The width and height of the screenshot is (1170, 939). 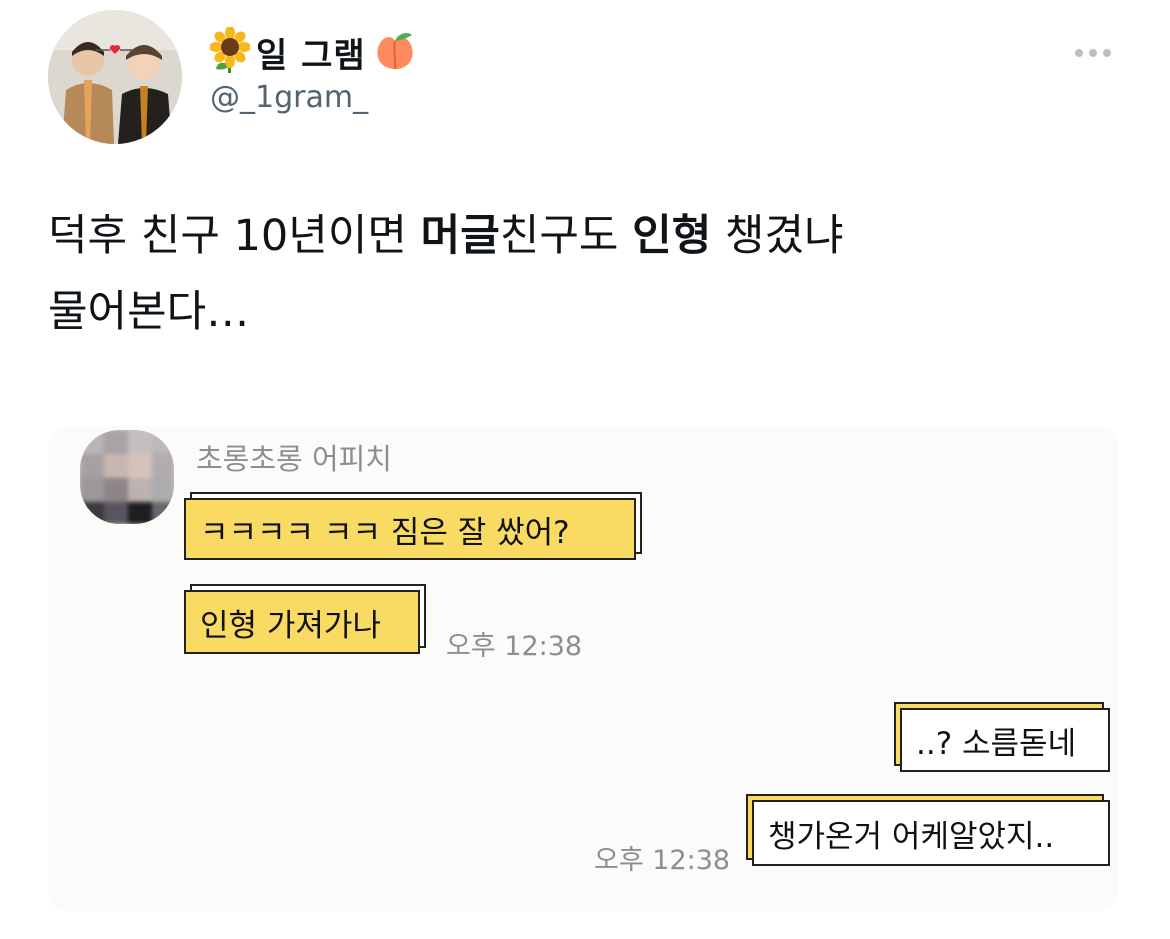 What do you see at coordinates (1005, 740) in the screenshot?
I see `chat-message-outgoing: ..? 소름돋네` at bounding box center [1005, 740].